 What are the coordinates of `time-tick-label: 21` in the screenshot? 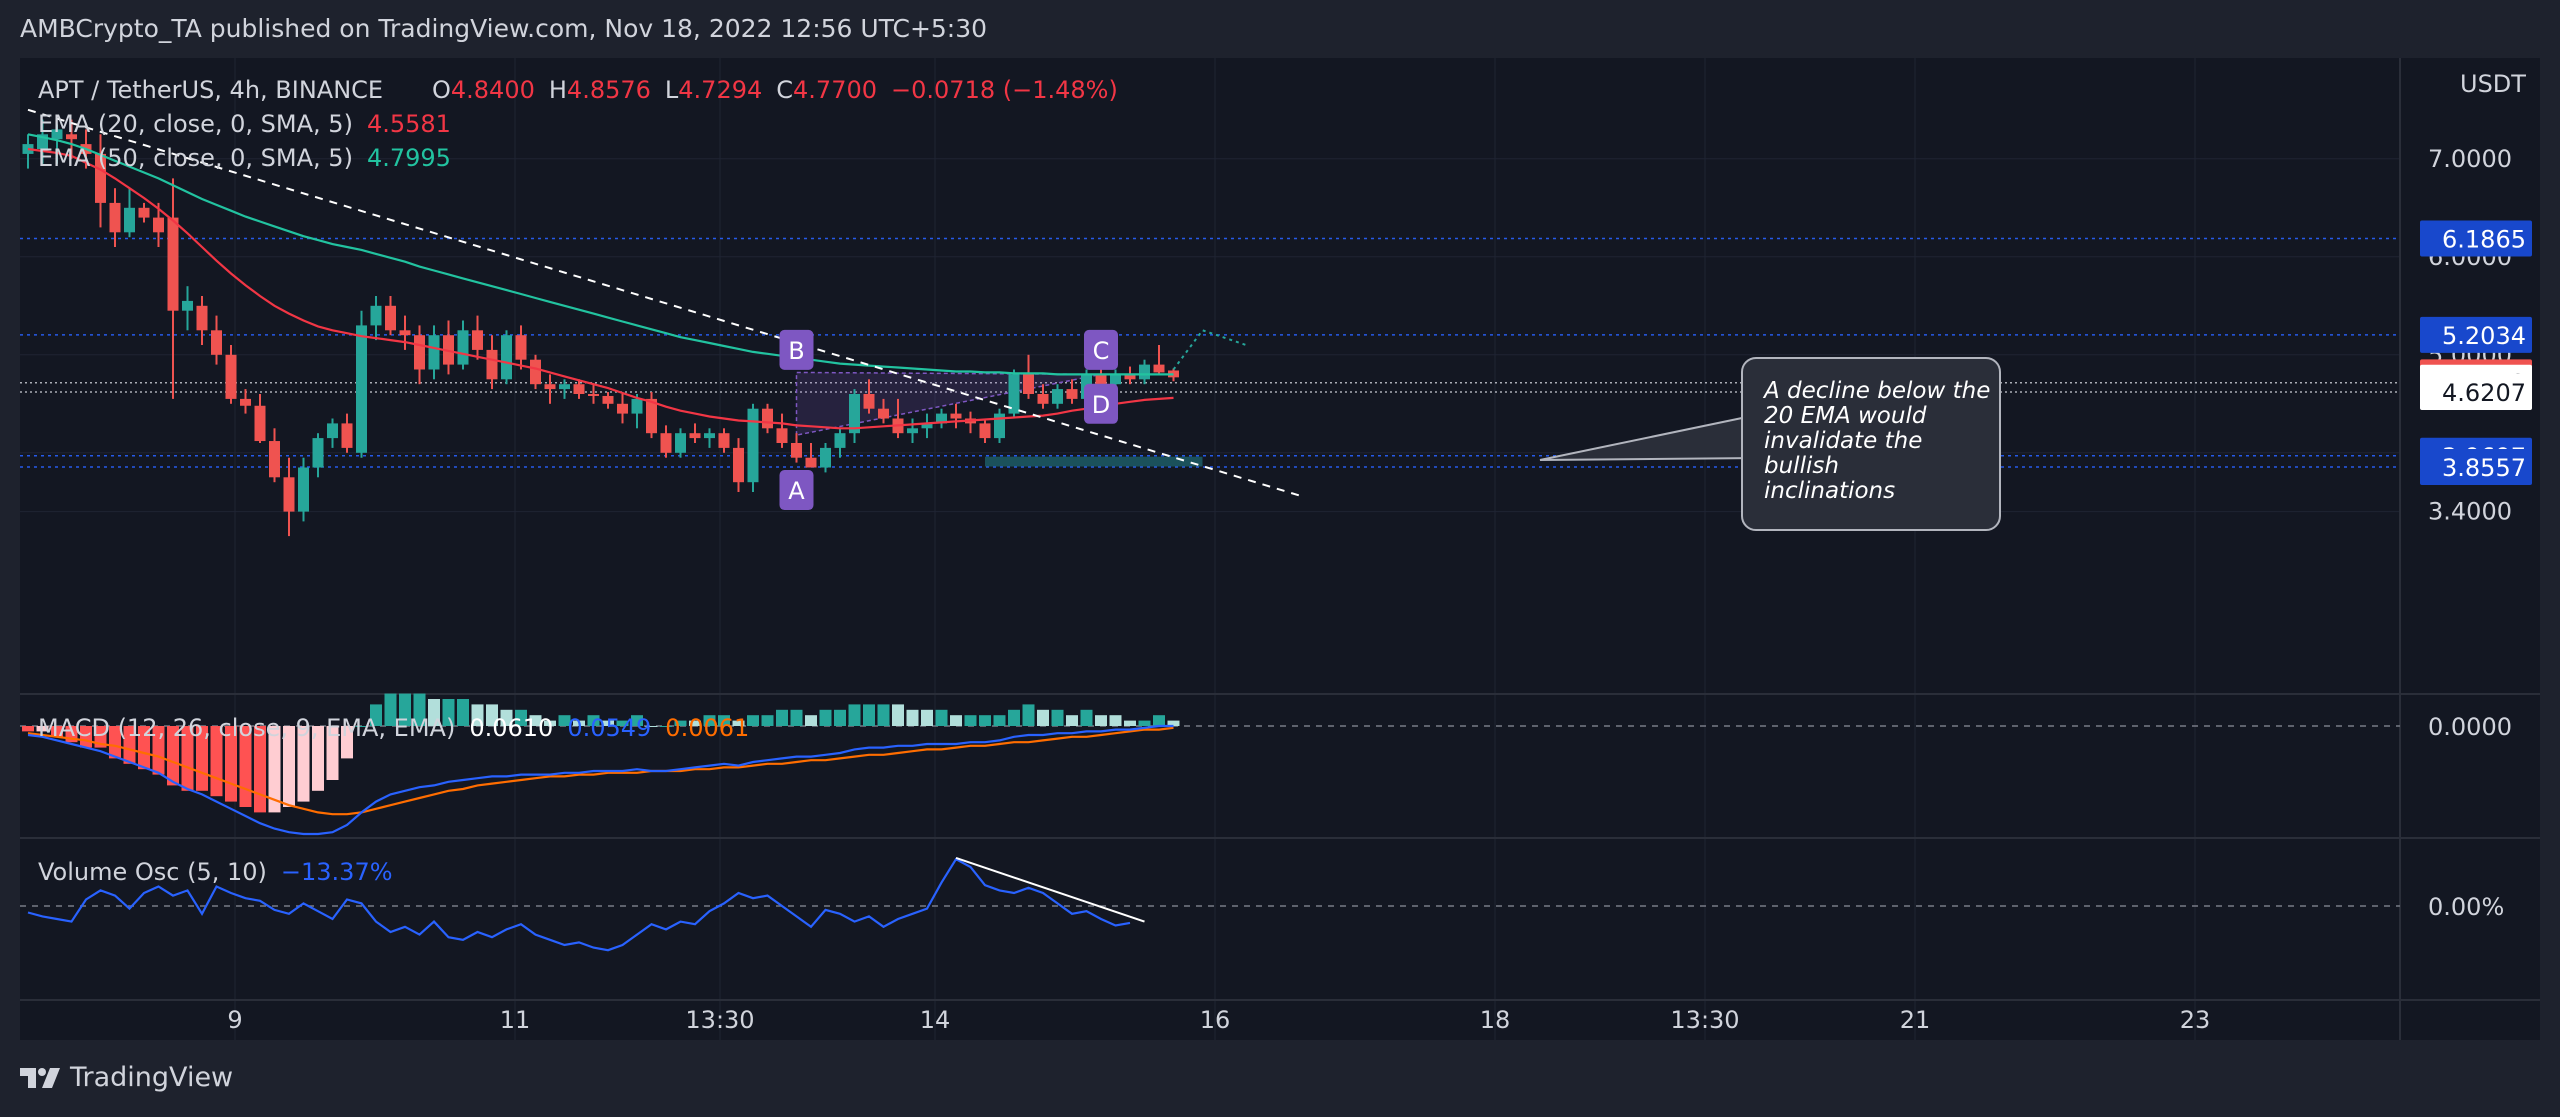 It's located at (1915, 1020).